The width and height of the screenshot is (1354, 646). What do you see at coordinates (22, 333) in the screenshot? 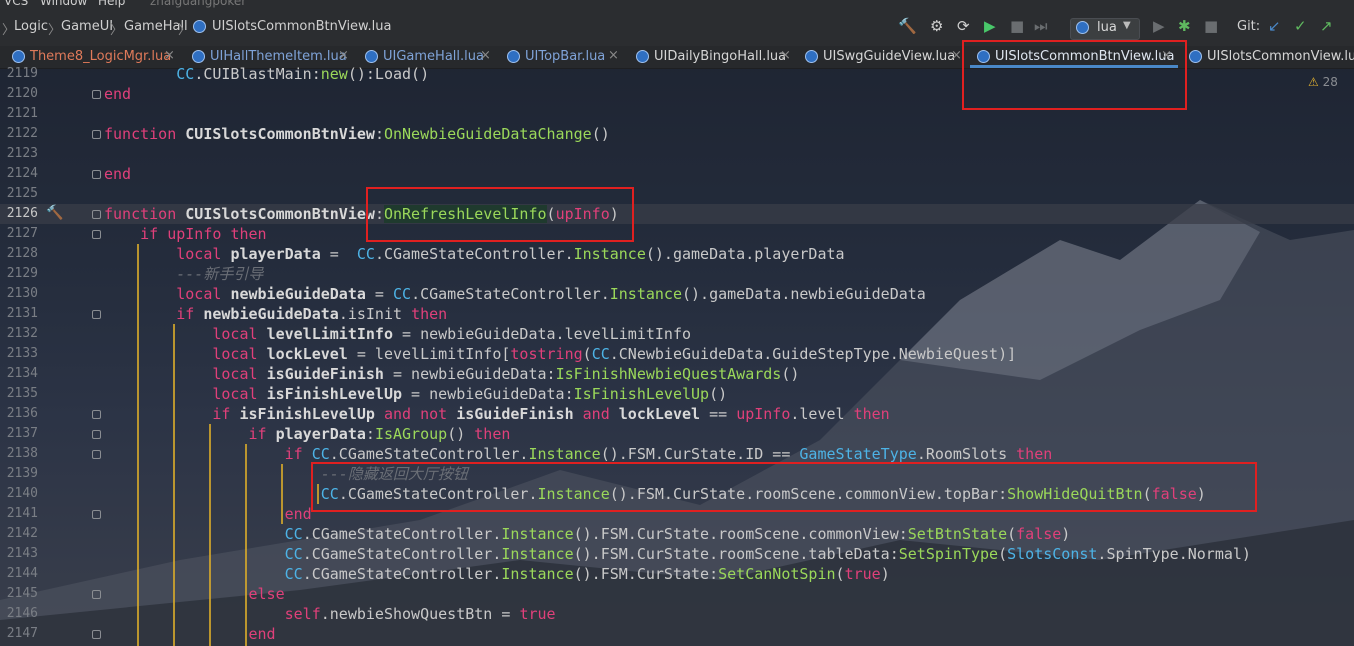
I see `line-number: 2132` at bounding box center [22, 333].